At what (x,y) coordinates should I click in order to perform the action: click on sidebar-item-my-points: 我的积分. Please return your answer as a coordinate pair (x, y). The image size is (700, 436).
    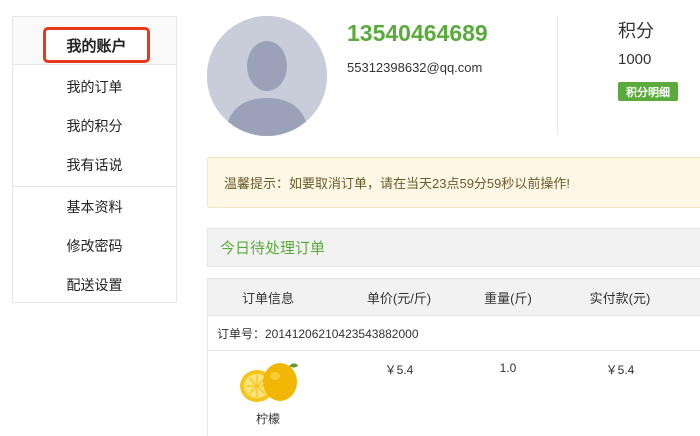
    Looking at the image, I should click on (94, 125).